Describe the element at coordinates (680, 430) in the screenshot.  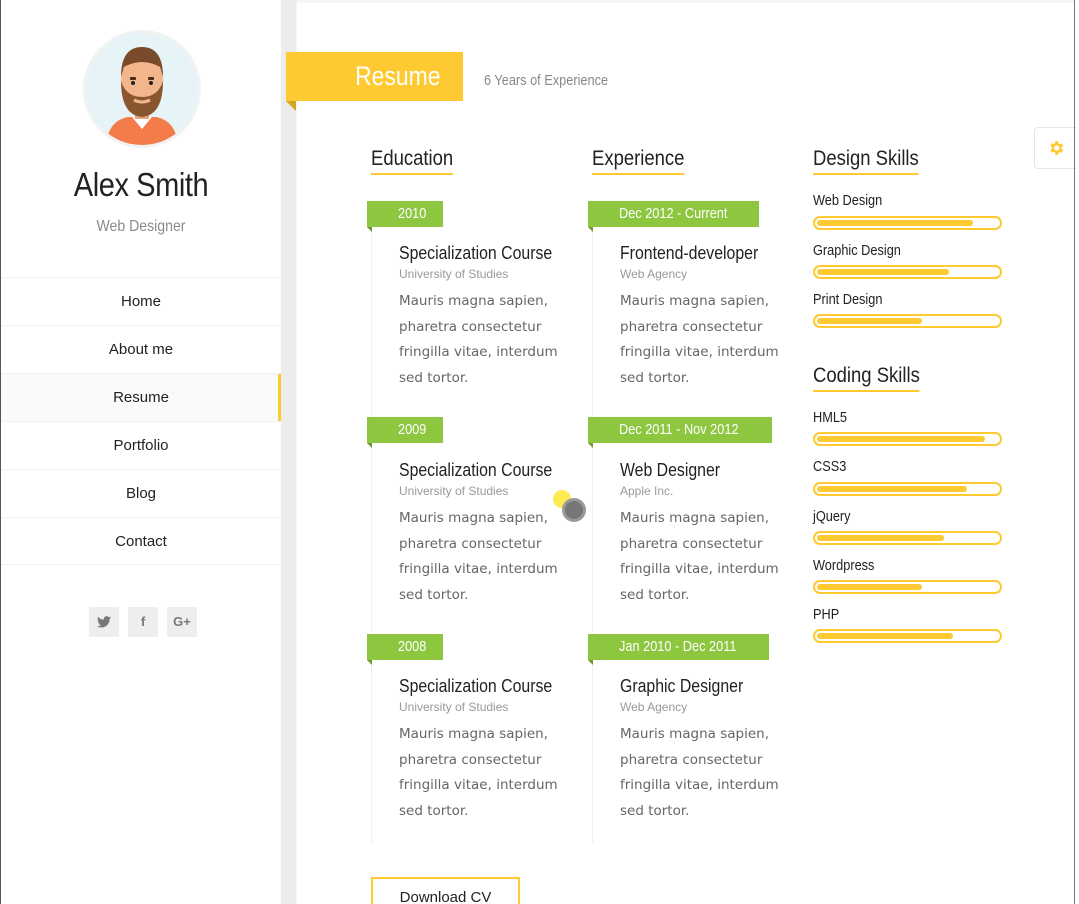
I see `experience-date-tag: Dec 2011 - Nov 2012` at that location.